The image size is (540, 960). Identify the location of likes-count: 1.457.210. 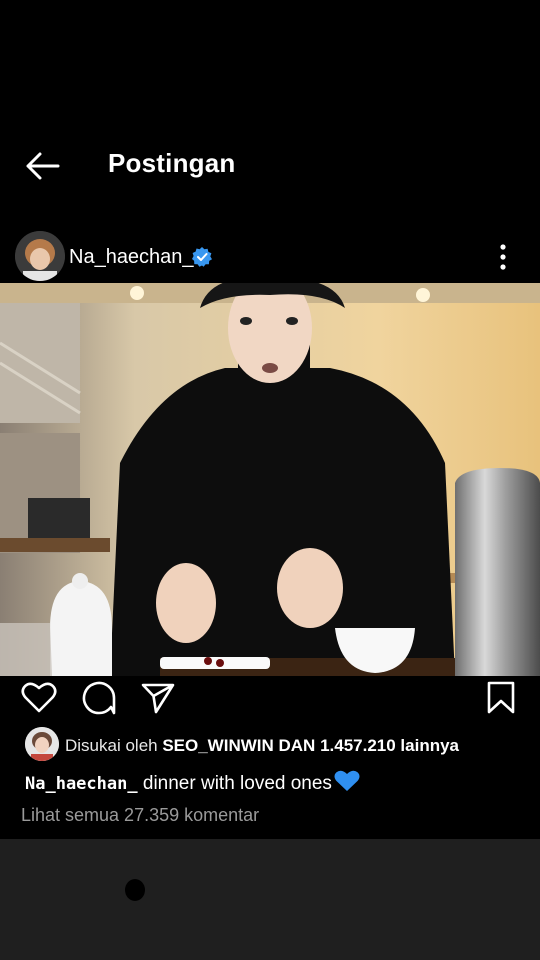
(358, 745).